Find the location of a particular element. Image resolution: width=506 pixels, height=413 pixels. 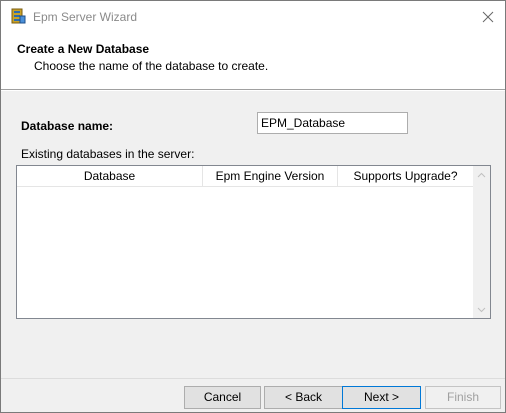

scroll-up-button is located at coordinates (481, 174).